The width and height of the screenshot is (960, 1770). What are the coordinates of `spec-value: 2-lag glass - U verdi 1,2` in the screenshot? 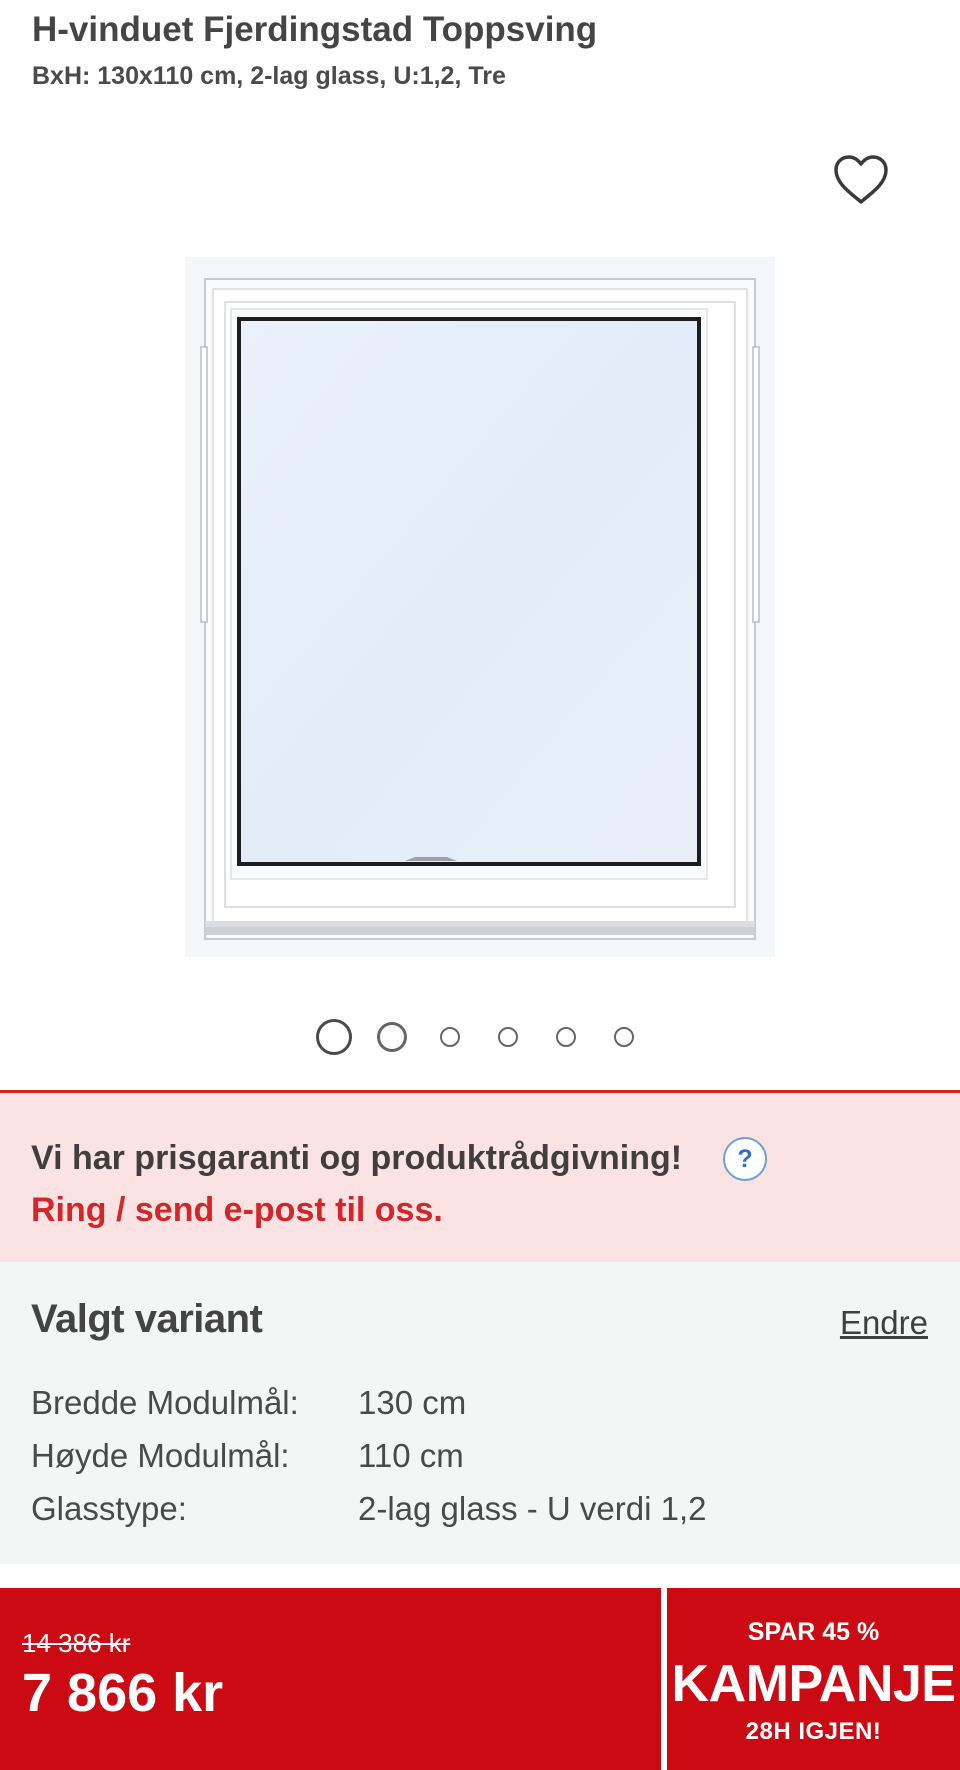 It's located at (532, 1508).